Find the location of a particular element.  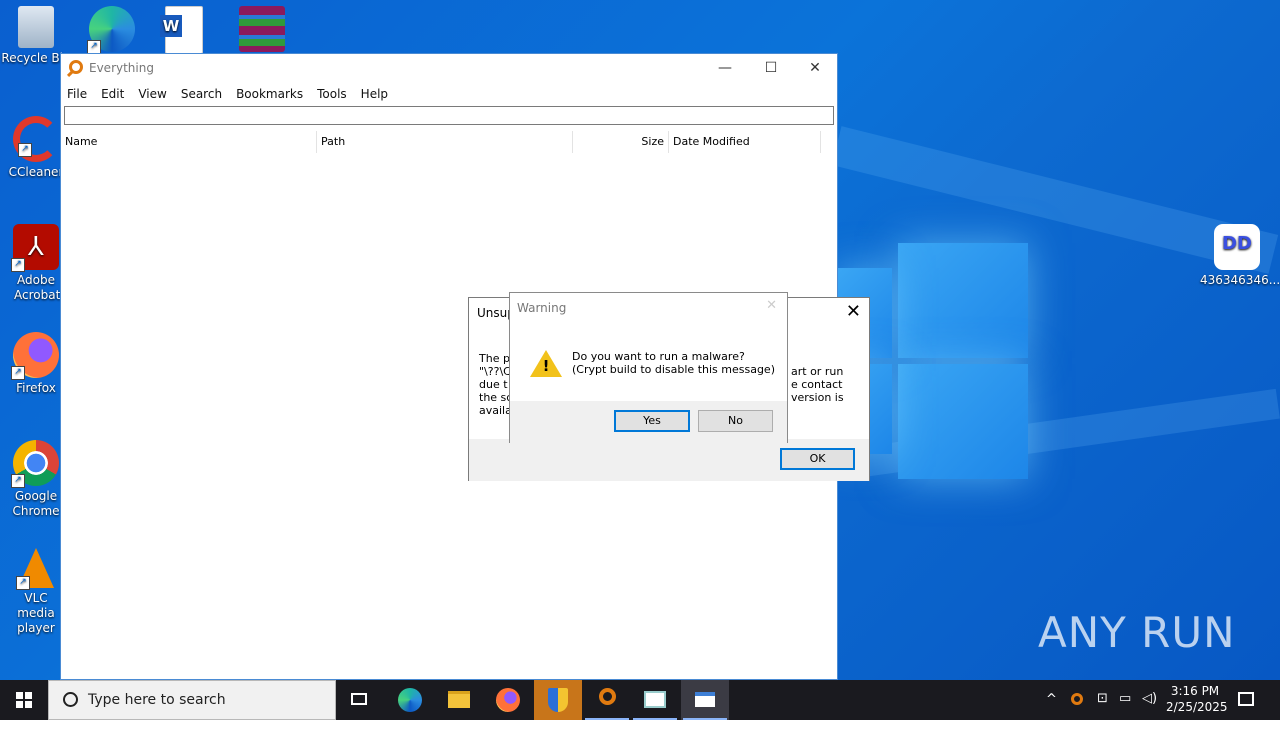

adobe-acrobat-icon: ⅄ ↗ is located at coordinates (35, 248).